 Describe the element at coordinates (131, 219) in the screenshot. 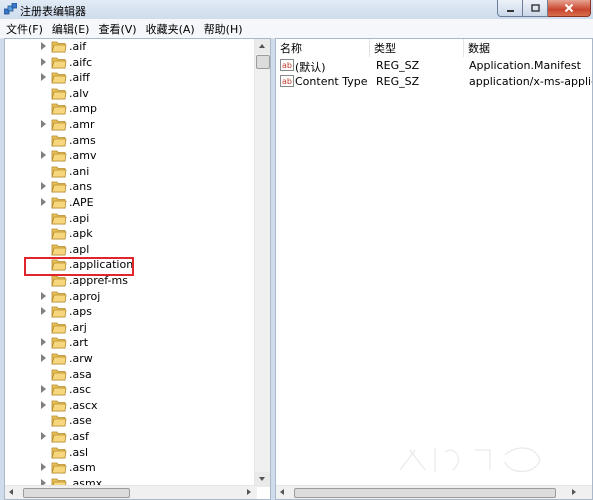

I see `tree-item: .api` at that location.